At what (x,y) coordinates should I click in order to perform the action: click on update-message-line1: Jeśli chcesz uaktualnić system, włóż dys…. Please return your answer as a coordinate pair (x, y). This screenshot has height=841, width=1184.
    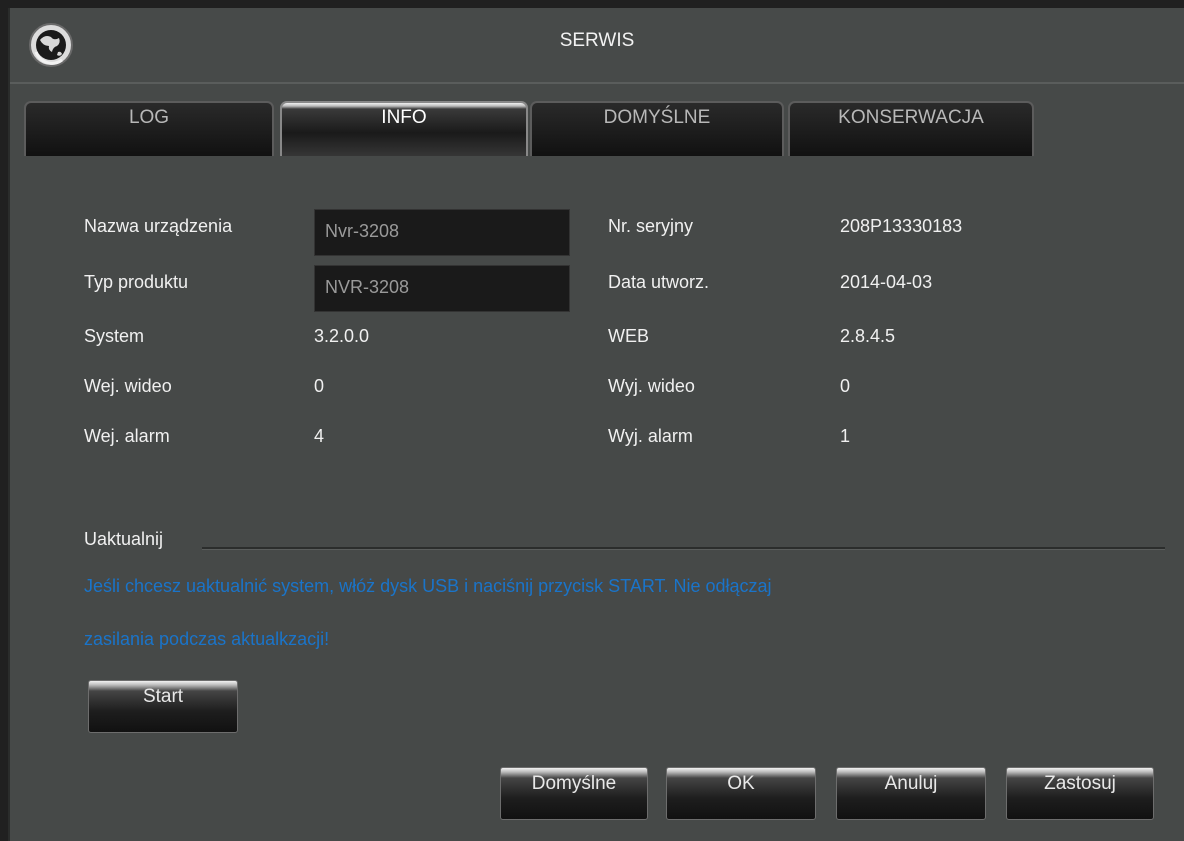
    Looking at the image, I should click on (428, 586).